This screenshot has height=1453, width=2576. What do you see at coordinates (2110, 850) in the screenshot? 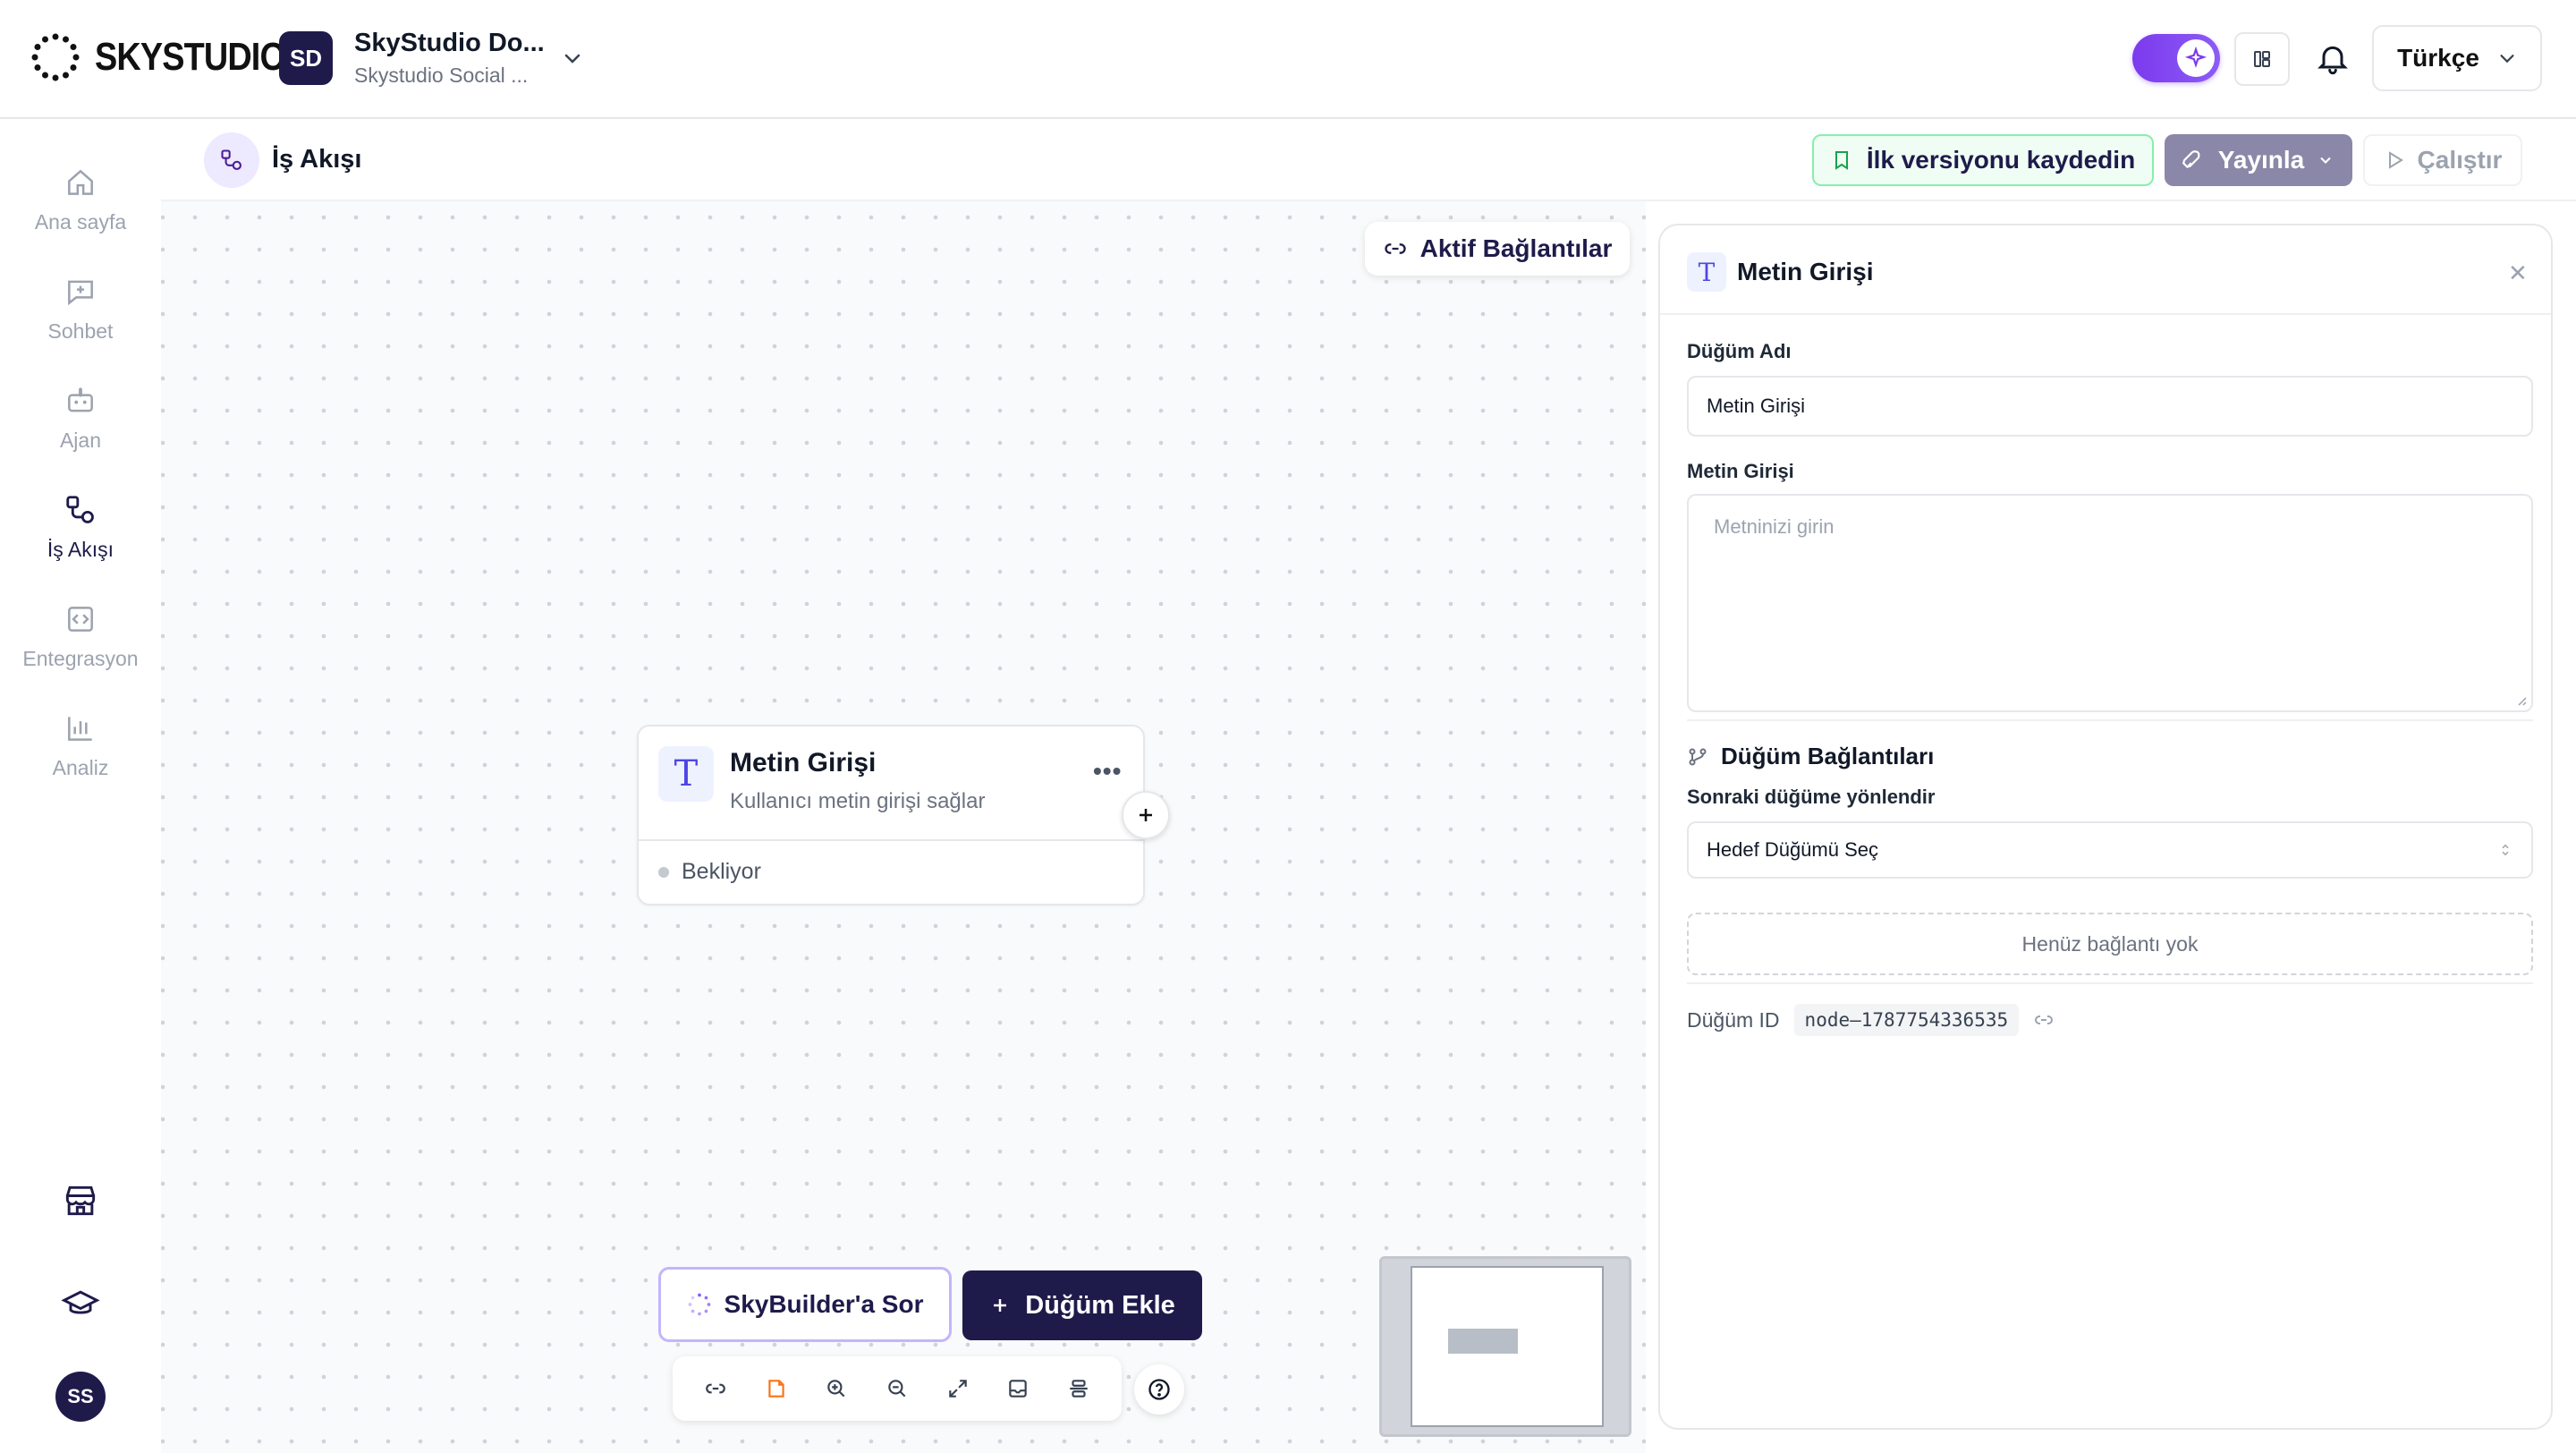
I see `target-node-select: Hedef Düğümü Seç` at bounding box center [2110, 850].